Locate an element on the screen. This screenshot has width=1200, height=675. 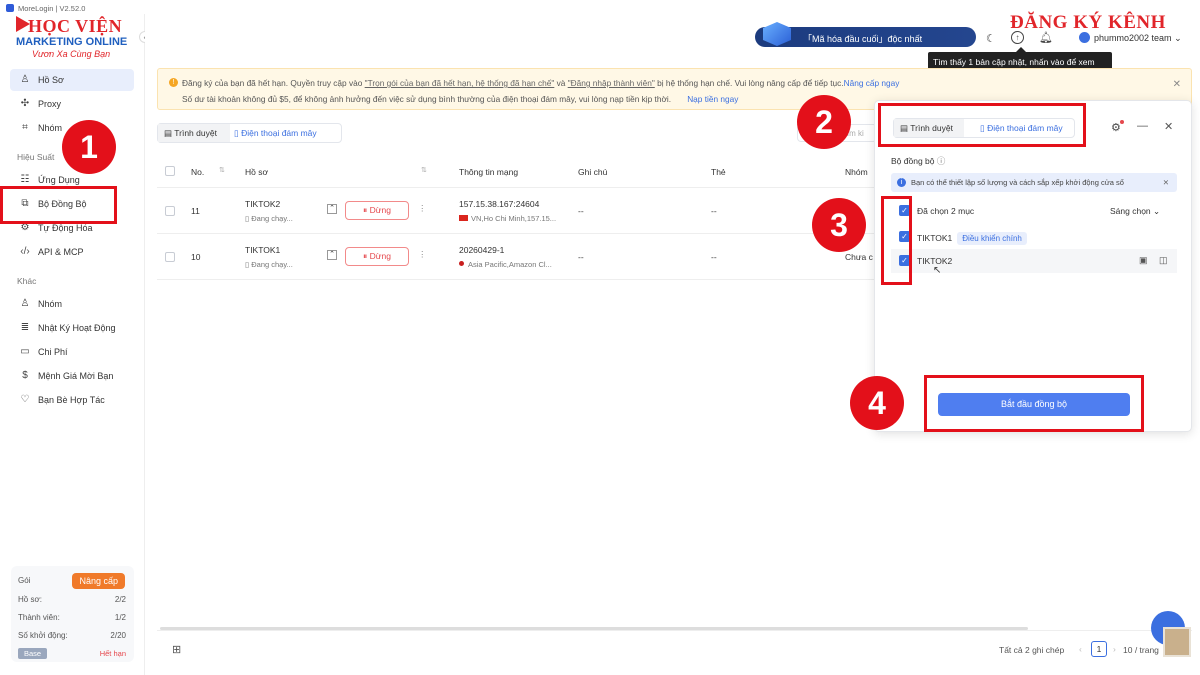
logo-line2: MARKETING ONLINE is located at coordinates (72, 42).